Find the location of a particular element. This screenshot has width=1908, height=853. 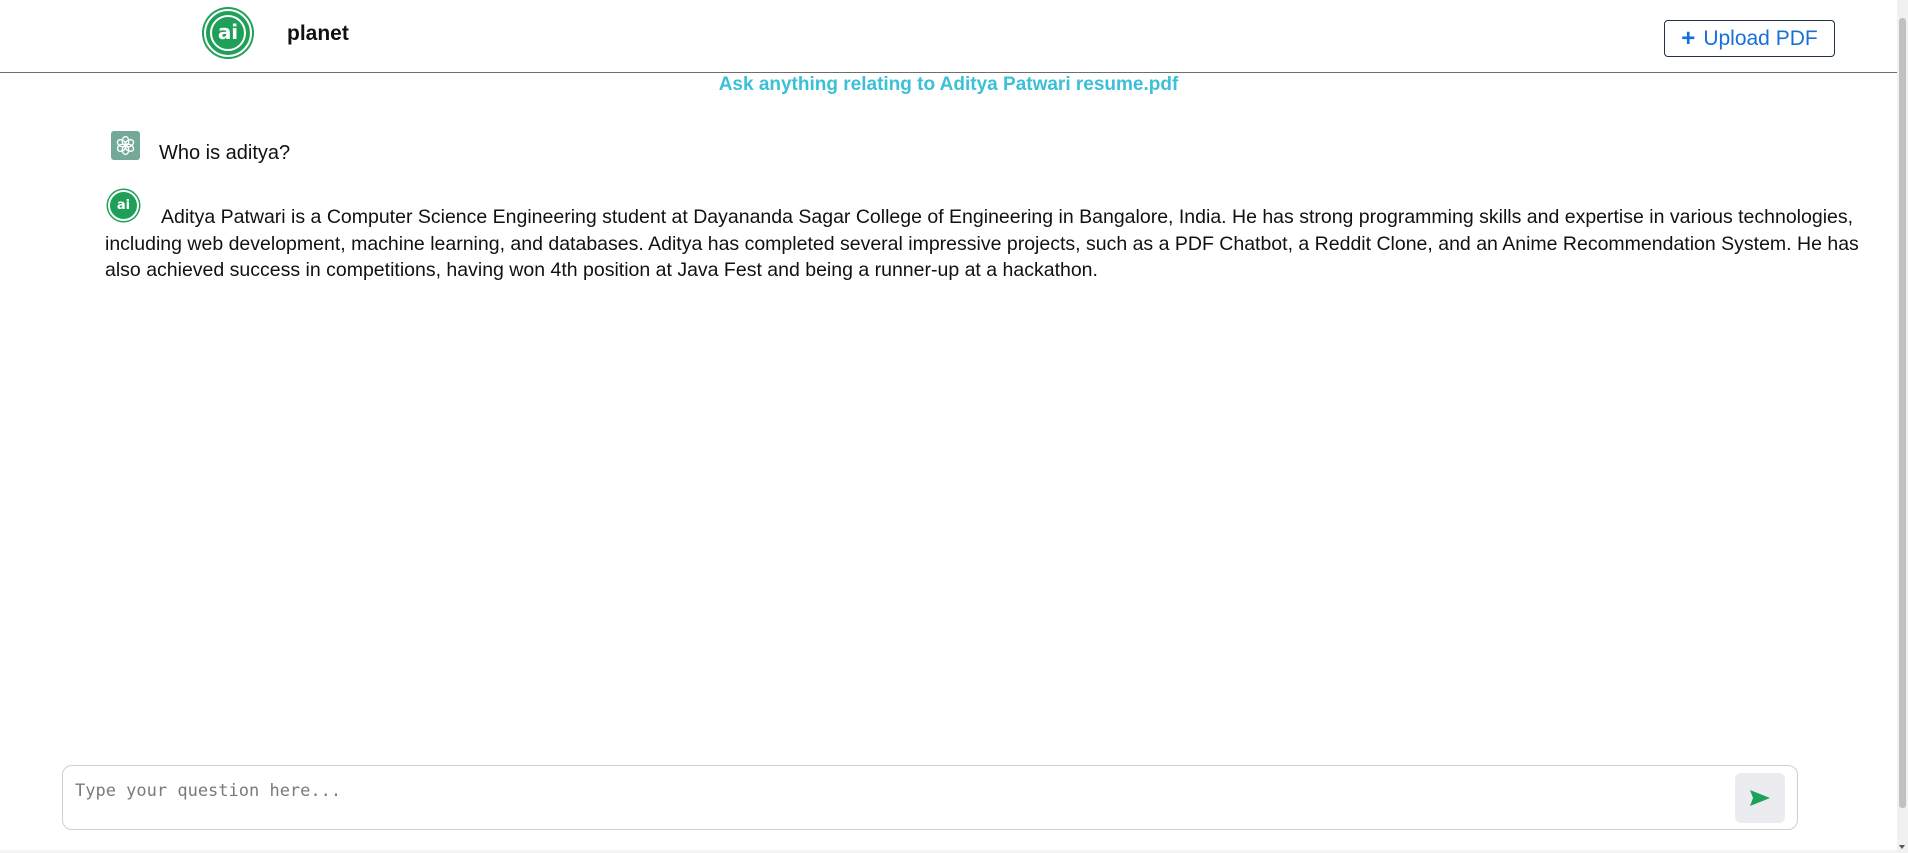

user-message-text: Who is aditya? is located at coordinates (225, 153).